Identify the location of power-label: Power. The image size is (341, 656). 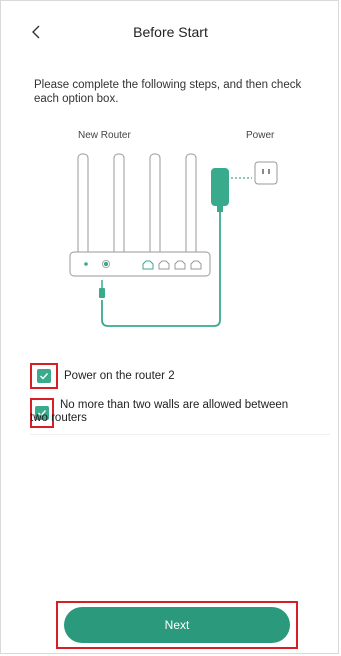
(260, 135).